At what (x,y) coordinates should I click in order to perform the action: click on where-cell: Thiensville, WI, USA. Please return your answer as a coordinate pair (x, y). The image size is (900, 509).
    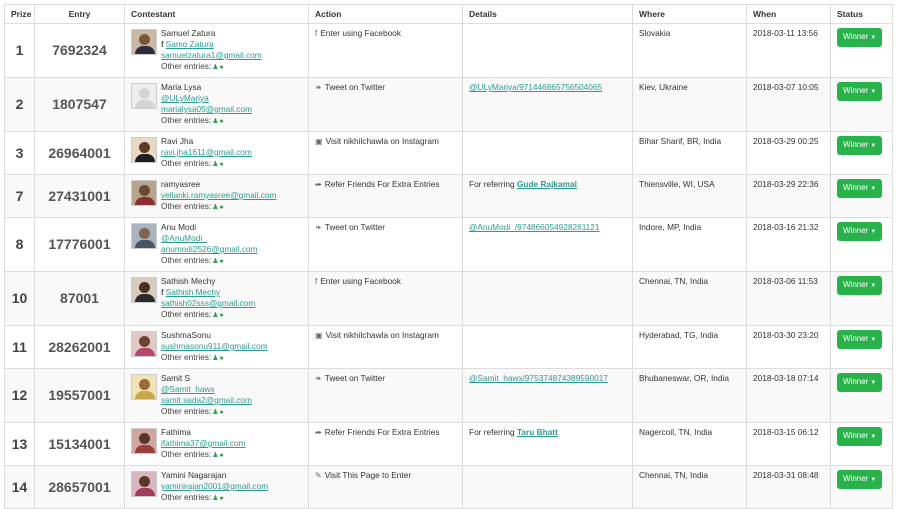
    Looking at the image, I should click on (689, 196).